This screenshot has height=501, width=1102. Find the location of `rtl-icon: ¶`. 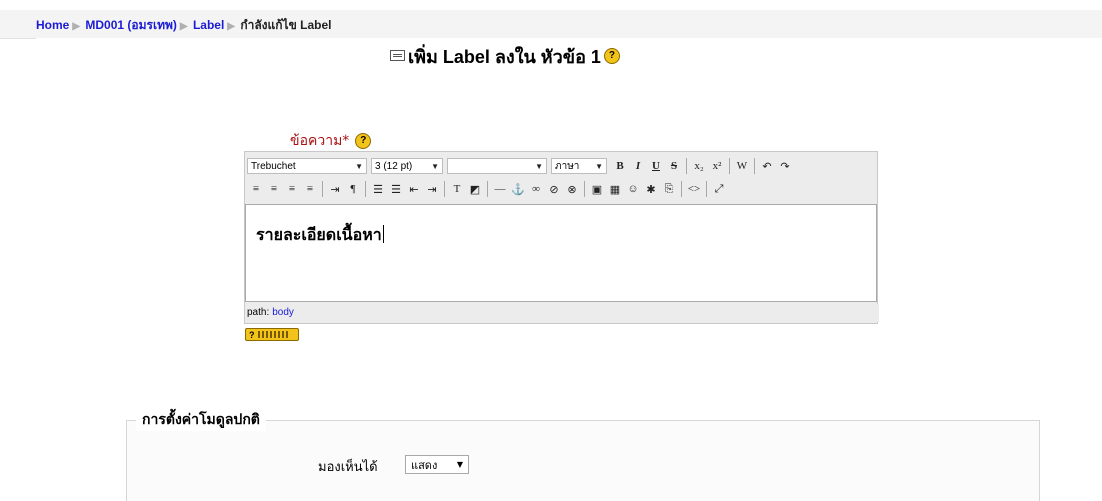

rtl-icon: ¶ is located at coordinates (353, 189).